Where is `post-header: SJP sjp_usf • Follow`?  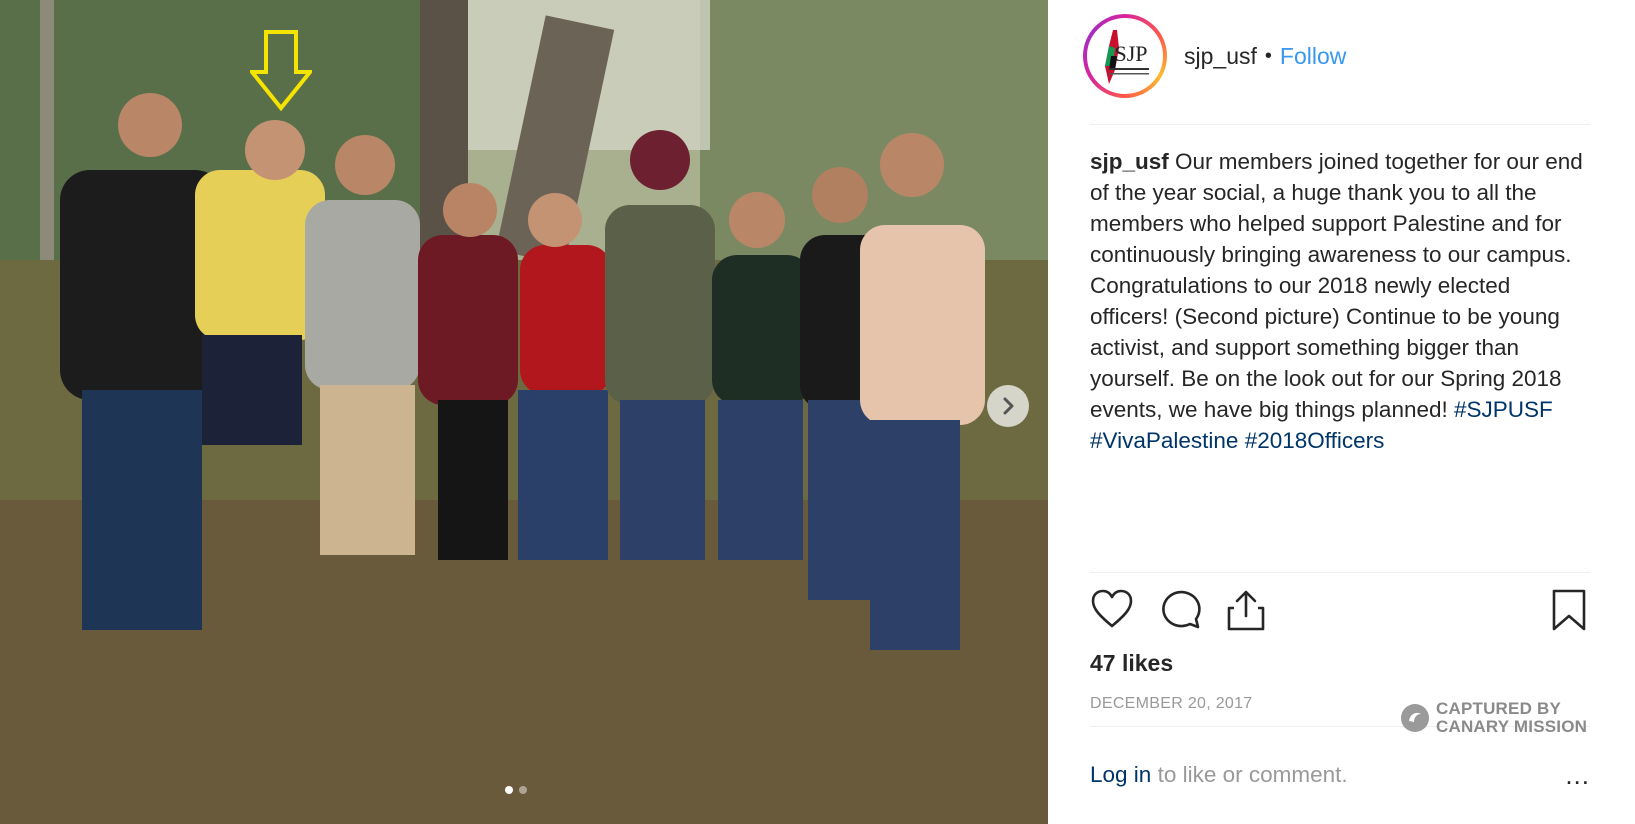 post-header: SJP sjp_usf • Follow is located at coordinates (1214, 56).